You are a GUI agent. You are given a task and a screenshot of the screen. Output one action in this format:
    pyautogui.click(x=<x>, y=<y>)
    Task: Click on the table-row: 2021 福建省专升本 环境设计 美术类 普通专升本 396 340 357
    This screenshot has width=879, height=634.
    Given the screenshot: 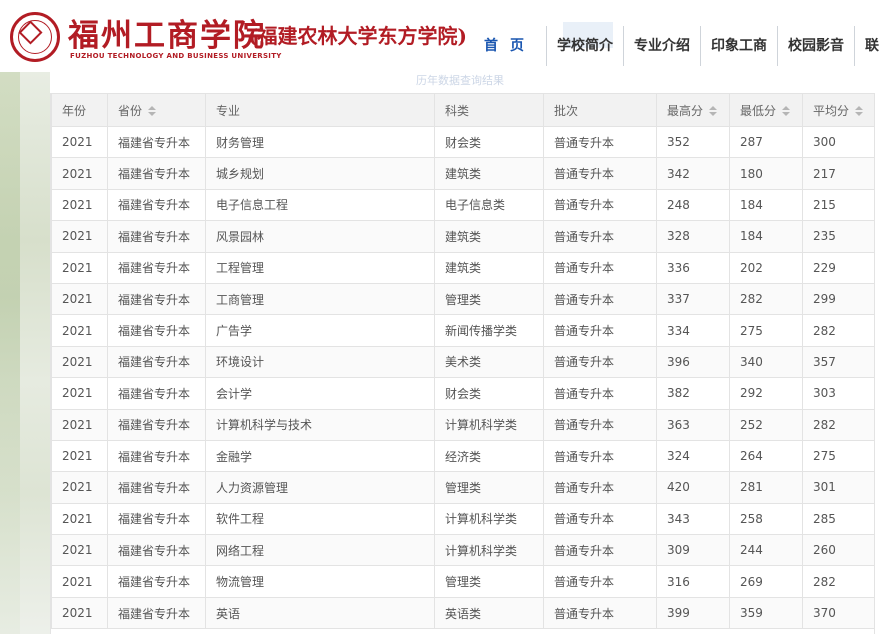 What is the action you would take?
    pyautogui.click(x=462, y=362)
    